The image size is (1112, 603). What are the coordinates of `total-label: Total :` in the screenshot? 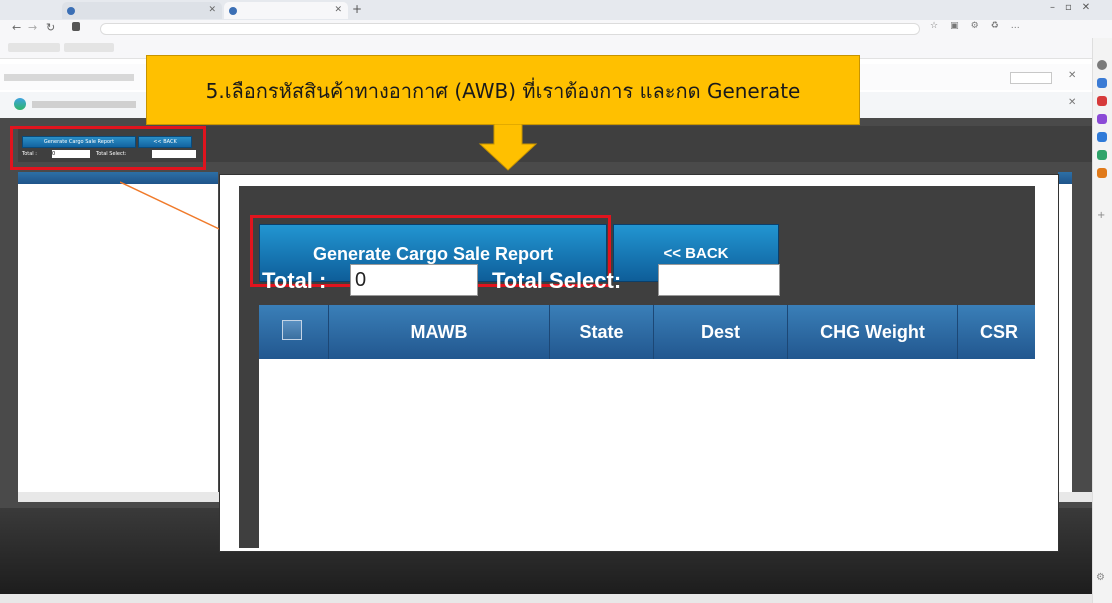 It's located at (294, 280).